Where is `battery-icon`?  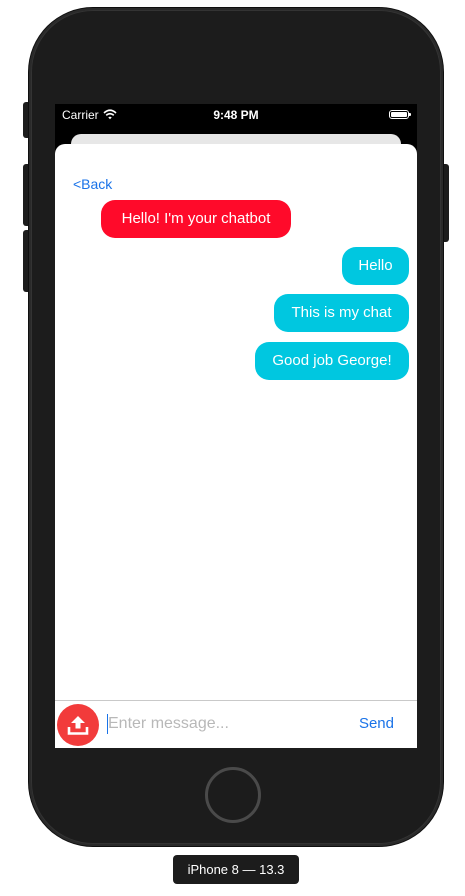
battery-icon is located at coordinates (400, 114).